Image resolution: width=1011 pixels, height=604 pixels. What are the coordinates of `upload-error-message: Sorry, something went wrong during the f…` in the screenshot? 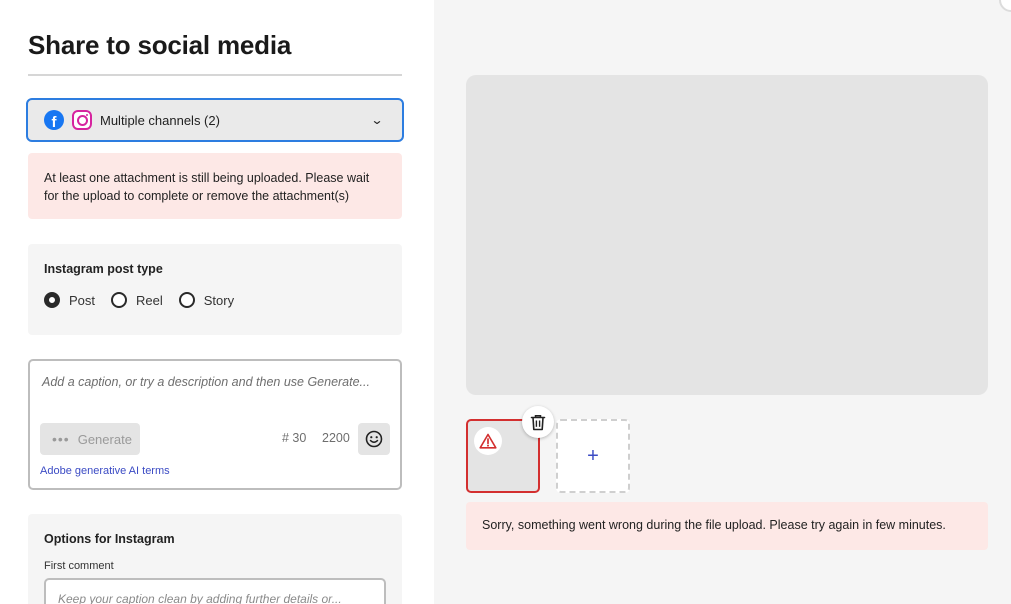 It's located at (727, 526).